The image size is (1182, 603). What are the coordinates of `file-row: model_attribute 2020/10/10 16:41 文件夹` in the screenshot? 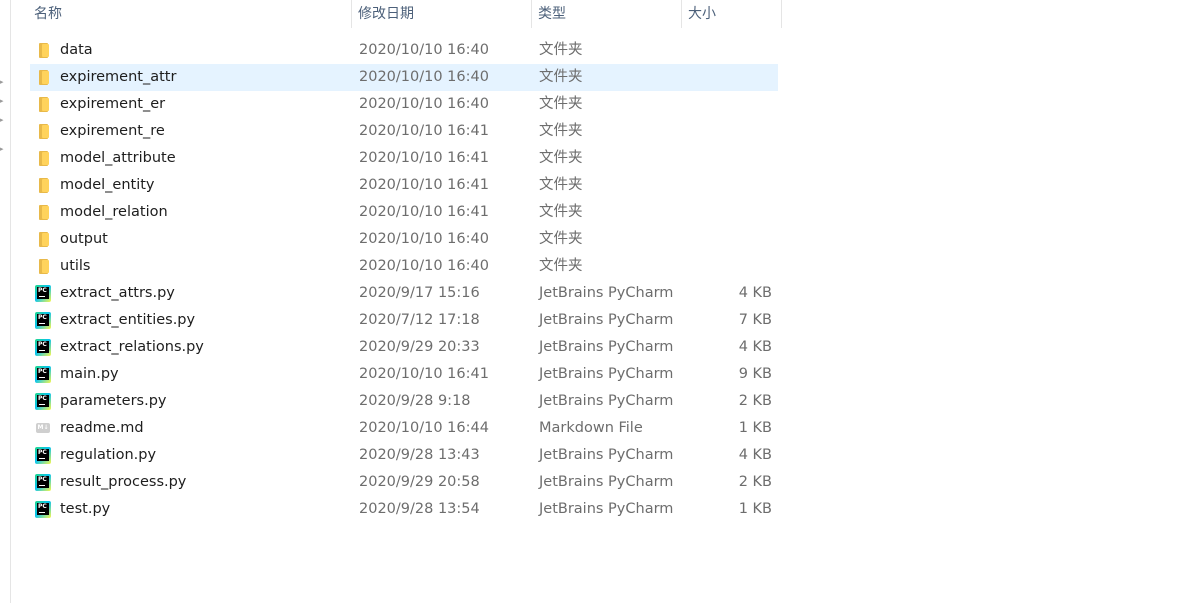 It's located at (404, 158).